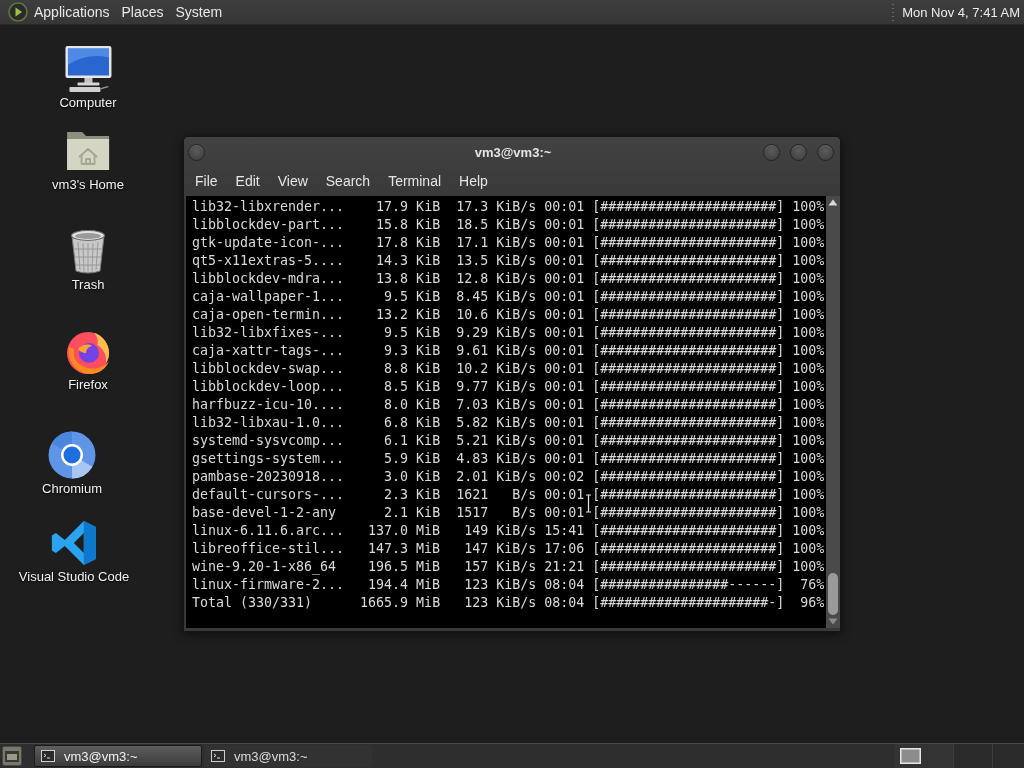 The image size is (1024, 768). I want to click on menu-item: Terminal, so click(415, 181).